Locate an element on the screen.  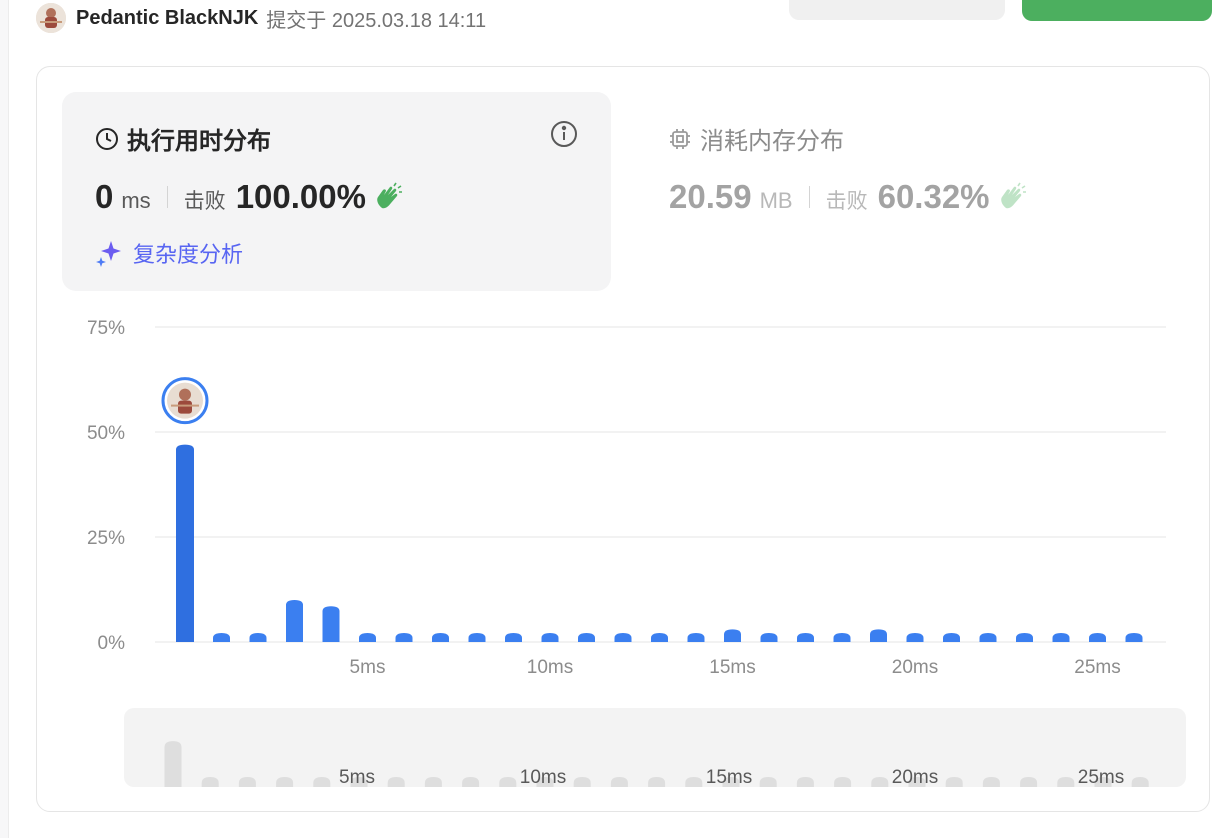
overview-brush: 5ms 10ms 15ms 20ms 25ms is located at coordinates (655, 747).